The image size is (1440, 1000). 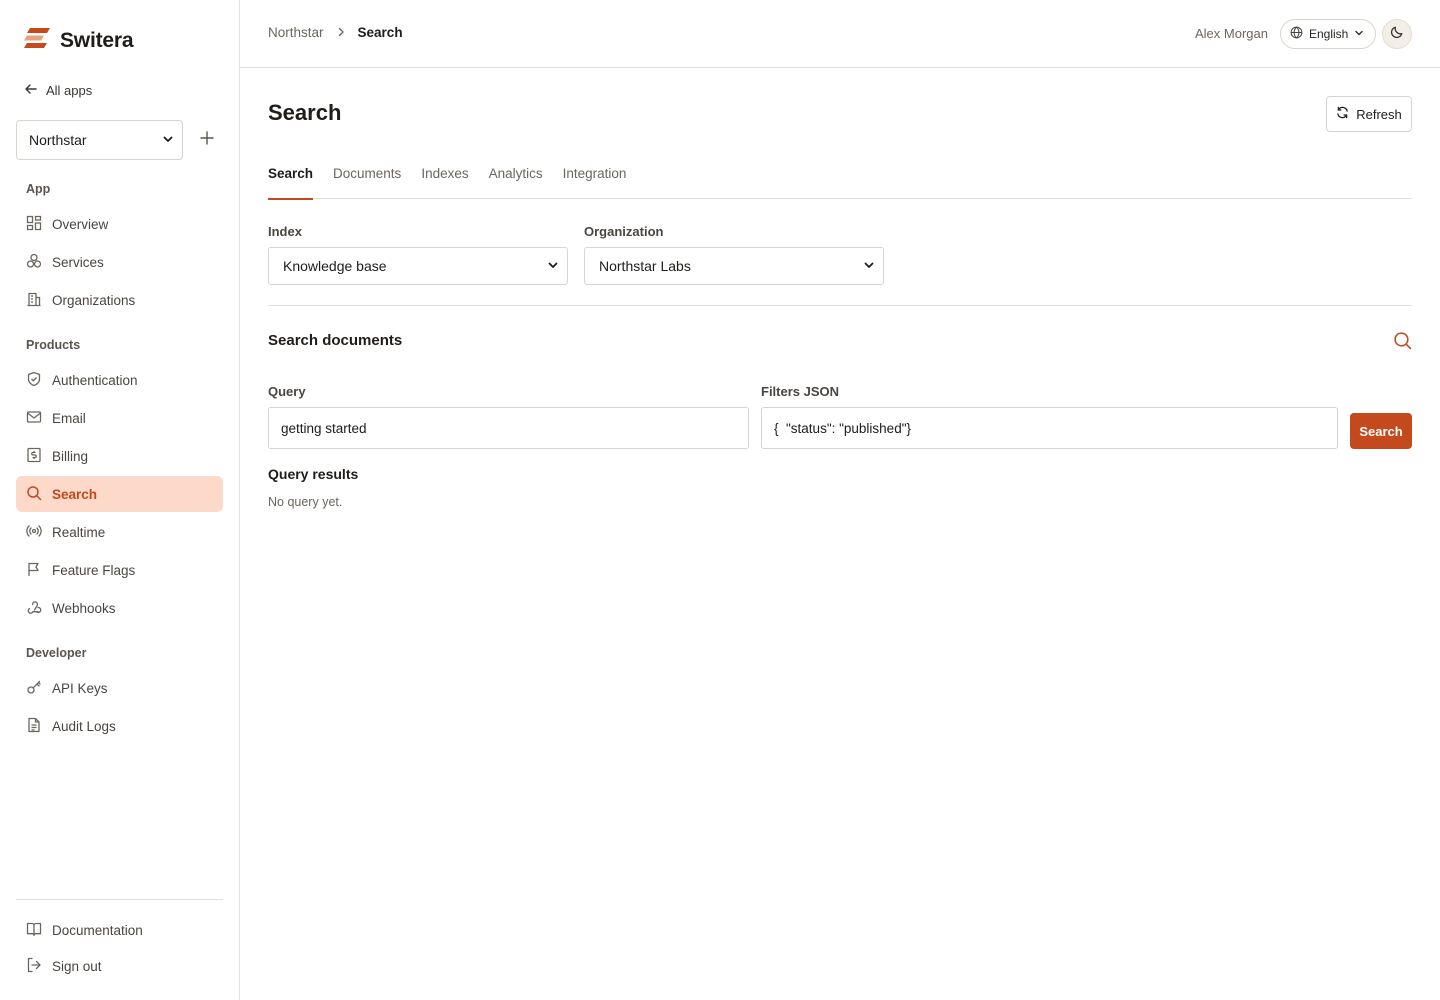 What do you see at coordinates (119, 418) in the screenshot?
I see `sidebar-item-email: Email` at bounding box center [119, 418].